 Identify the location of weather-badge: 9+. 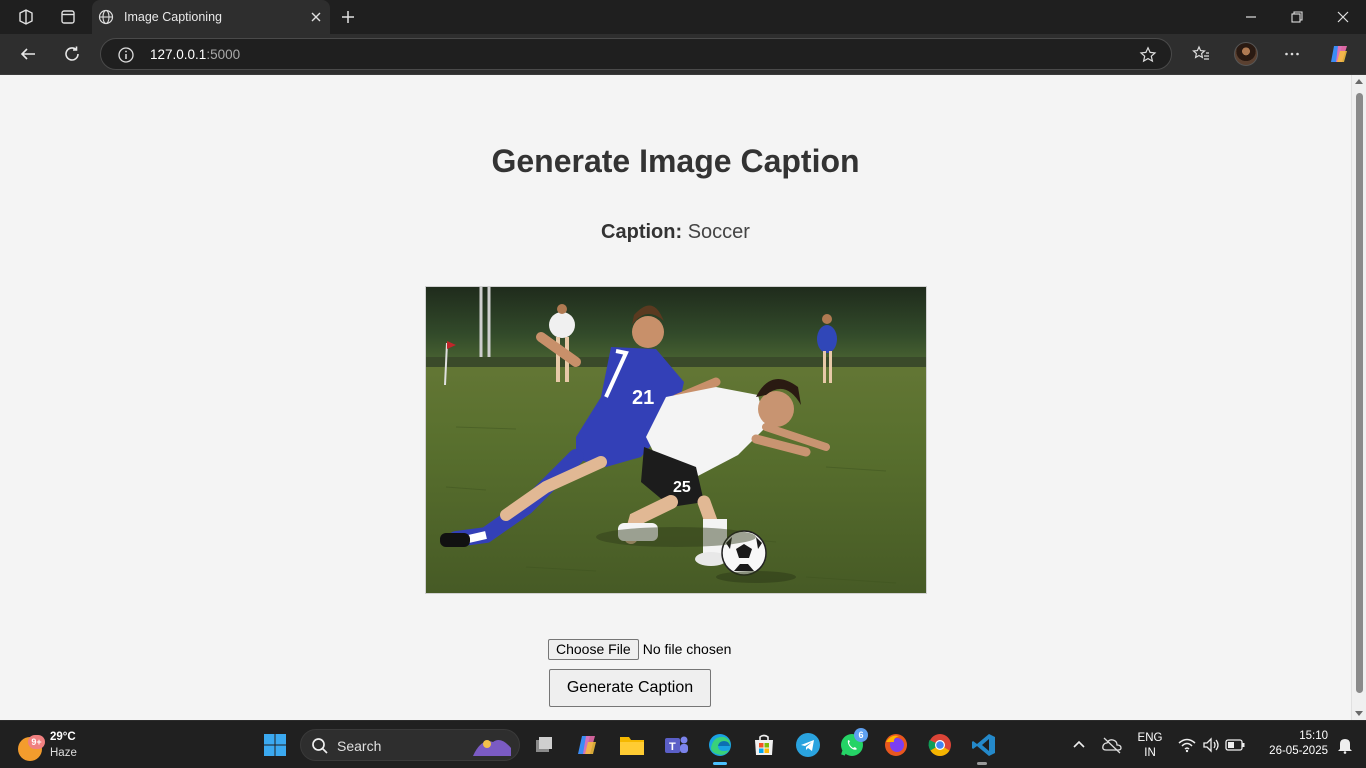
(36, 742).